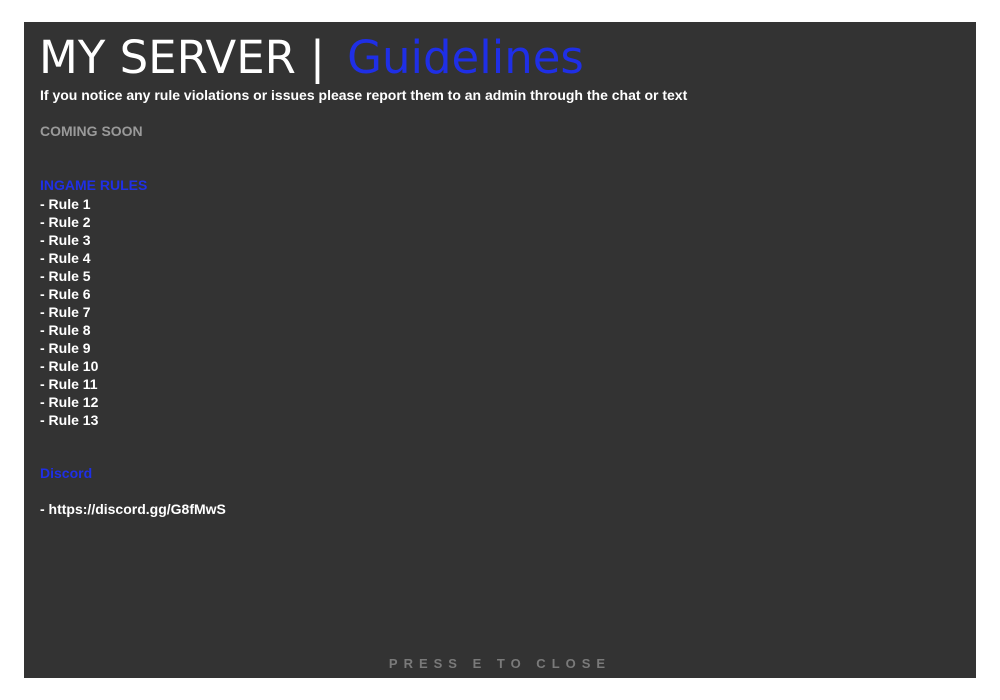  What do you see at coordinates (500, 663) in the screenshot?
I see `close-hint: PRESS E TO CLOSE` at bounding box center [500, 663].